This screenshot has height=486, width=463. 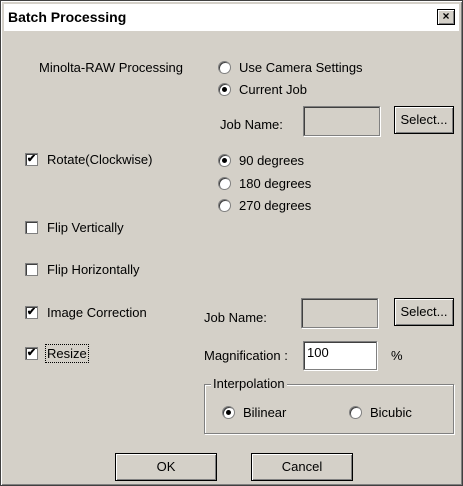 I want to click on bilinear-label: Bilinear, so click(x=264, y=412).